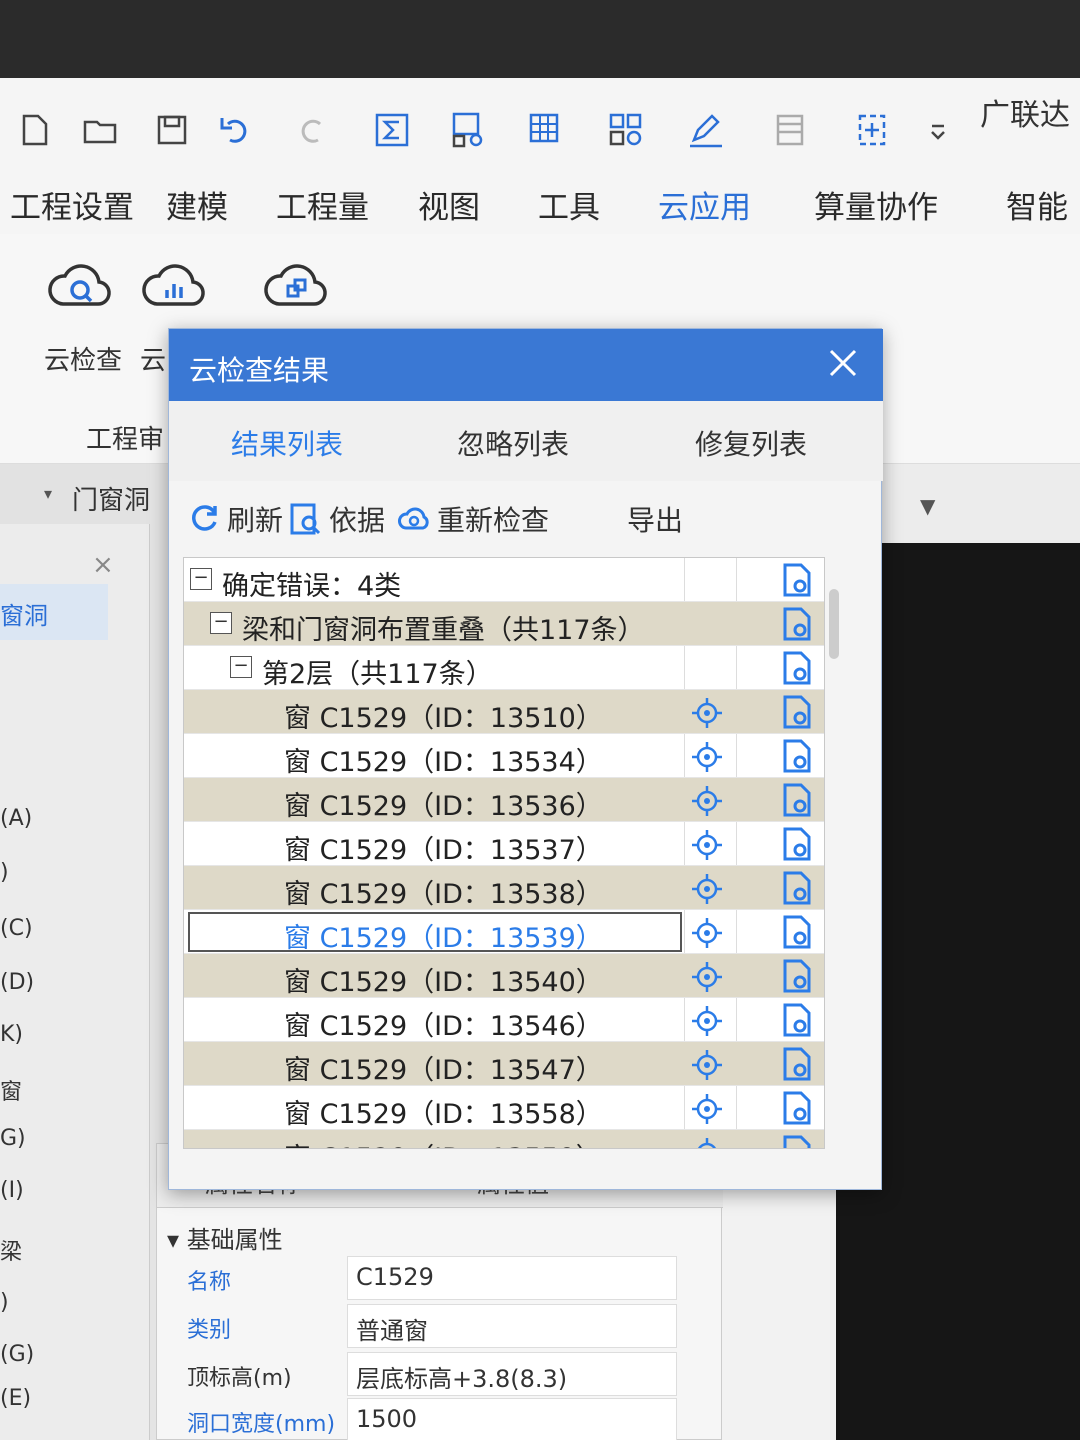 This screenshot has height=1440, width=1080. What do you see at coordinates (100, 130) in the screenshot?
I see `open-folder-icon` at bounding box center [100, 130].